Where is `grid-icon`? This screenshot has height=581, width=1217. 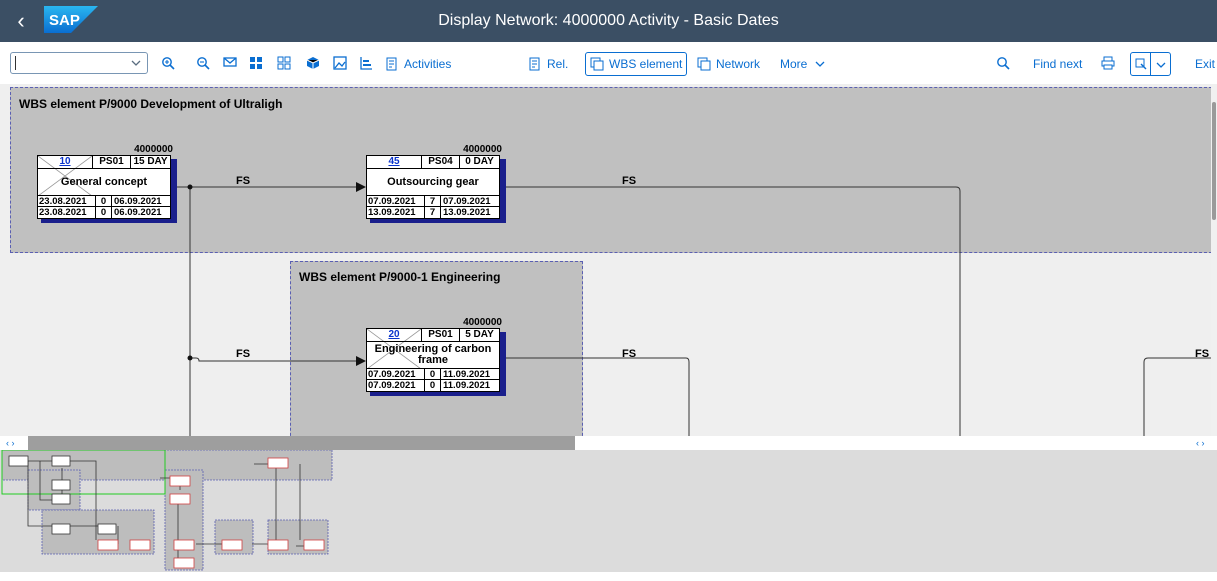
grid-icon is located at coordinates (256, 64).